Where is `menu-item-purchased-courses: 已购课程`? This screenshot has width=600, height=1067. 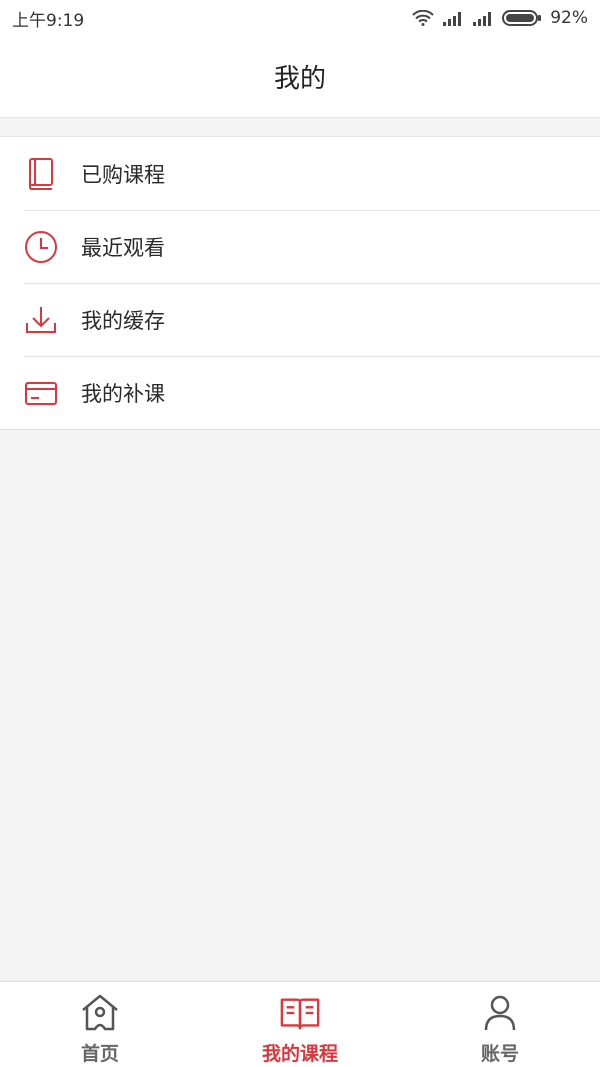 menu-item-purchased-courses: 已购课程 is located at coordinates (300, 173).